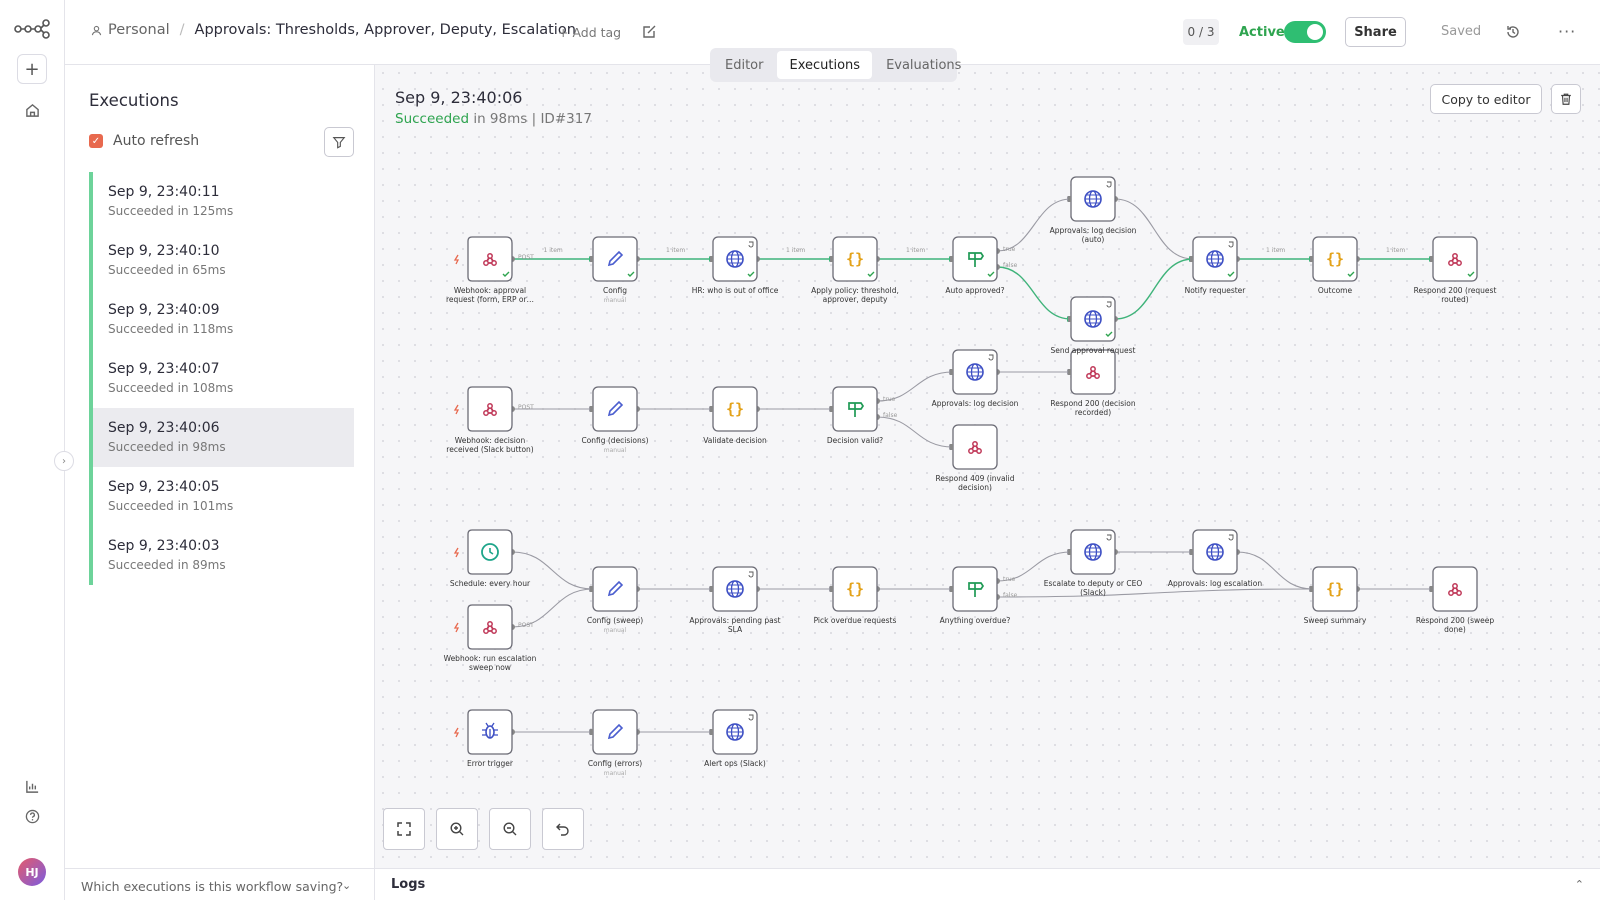  Describe the element at coordinates (1454, 589) in the screenshot. I see `workflow-node-r200c` at that location.